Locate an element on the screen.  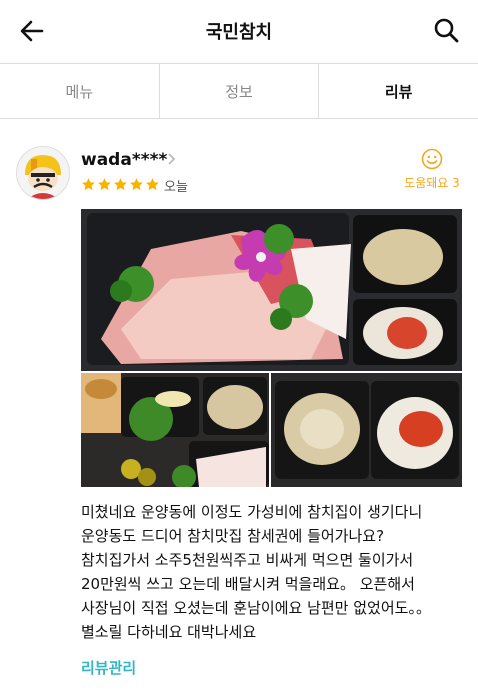
star-rating is located at coordinates (120, 184).